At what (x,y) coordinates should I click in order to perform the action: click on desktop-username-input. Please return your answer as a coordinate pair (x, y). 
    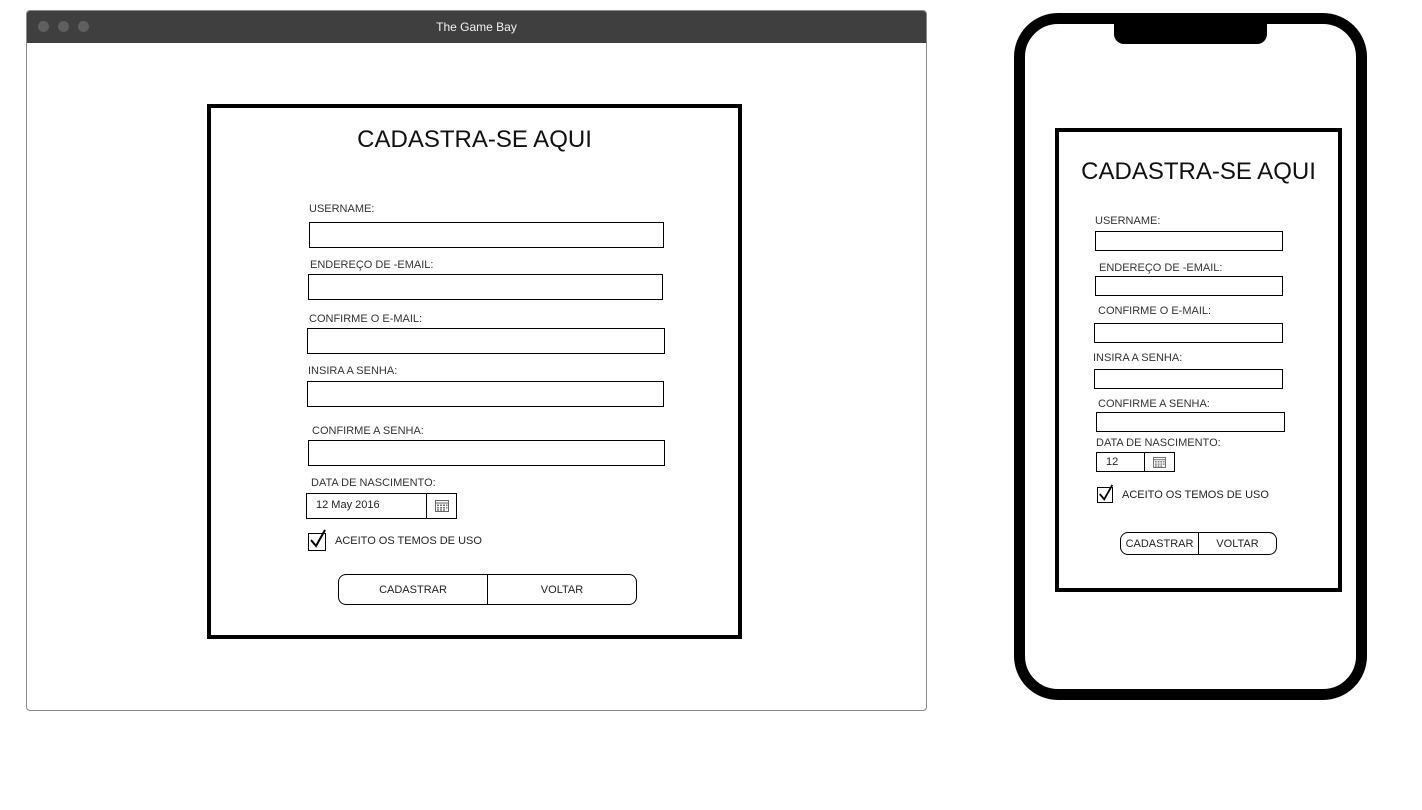
    Looking at the image, I should click on (486, 235).